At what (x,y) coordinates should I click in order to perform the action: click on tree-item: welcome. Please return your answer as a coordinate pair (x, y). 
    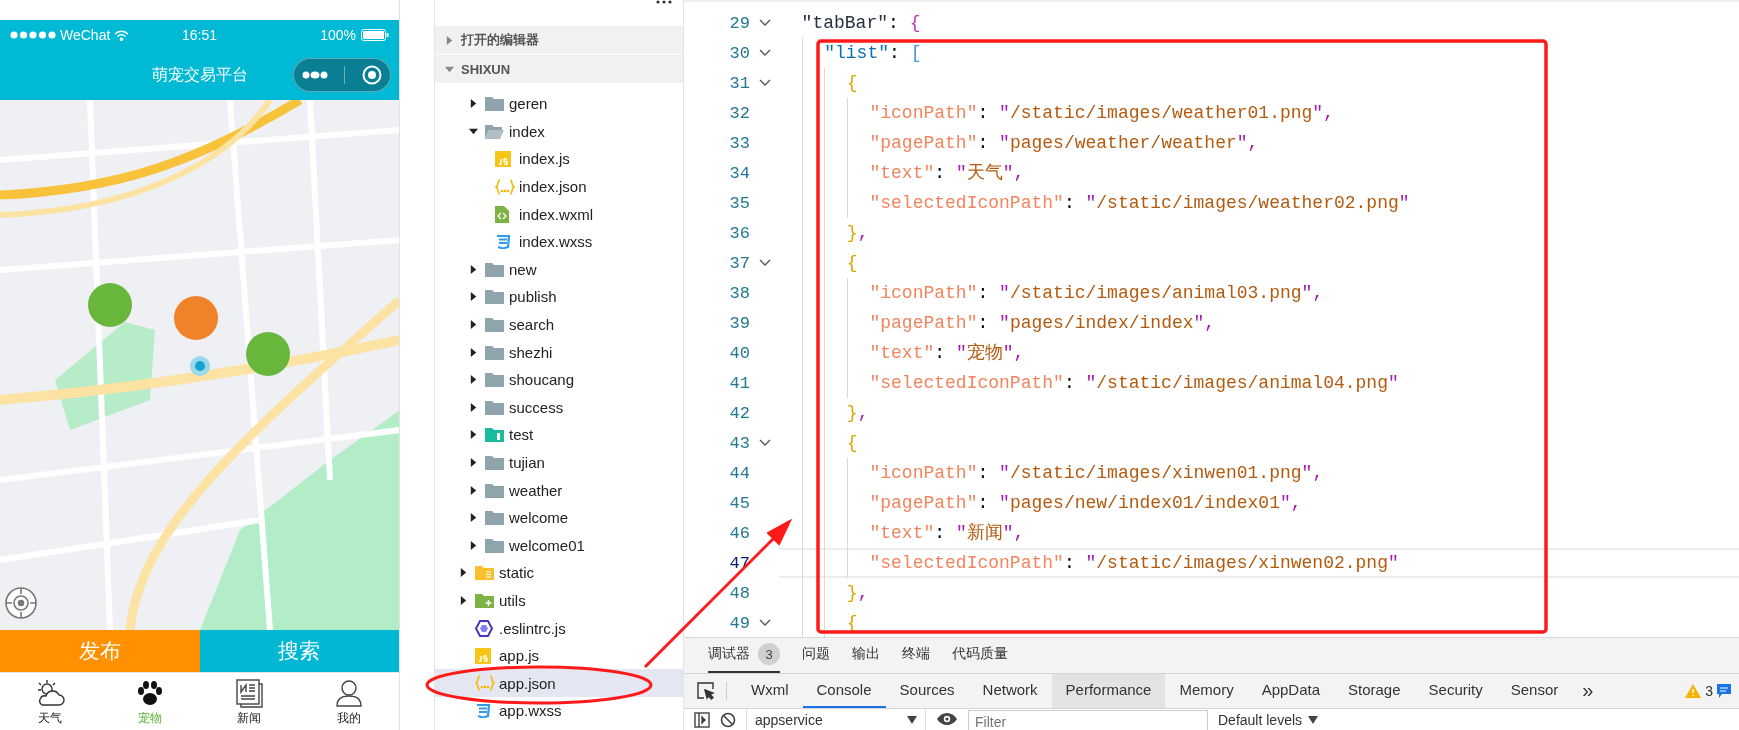
    Looking at the image, I should click on (559, 517).